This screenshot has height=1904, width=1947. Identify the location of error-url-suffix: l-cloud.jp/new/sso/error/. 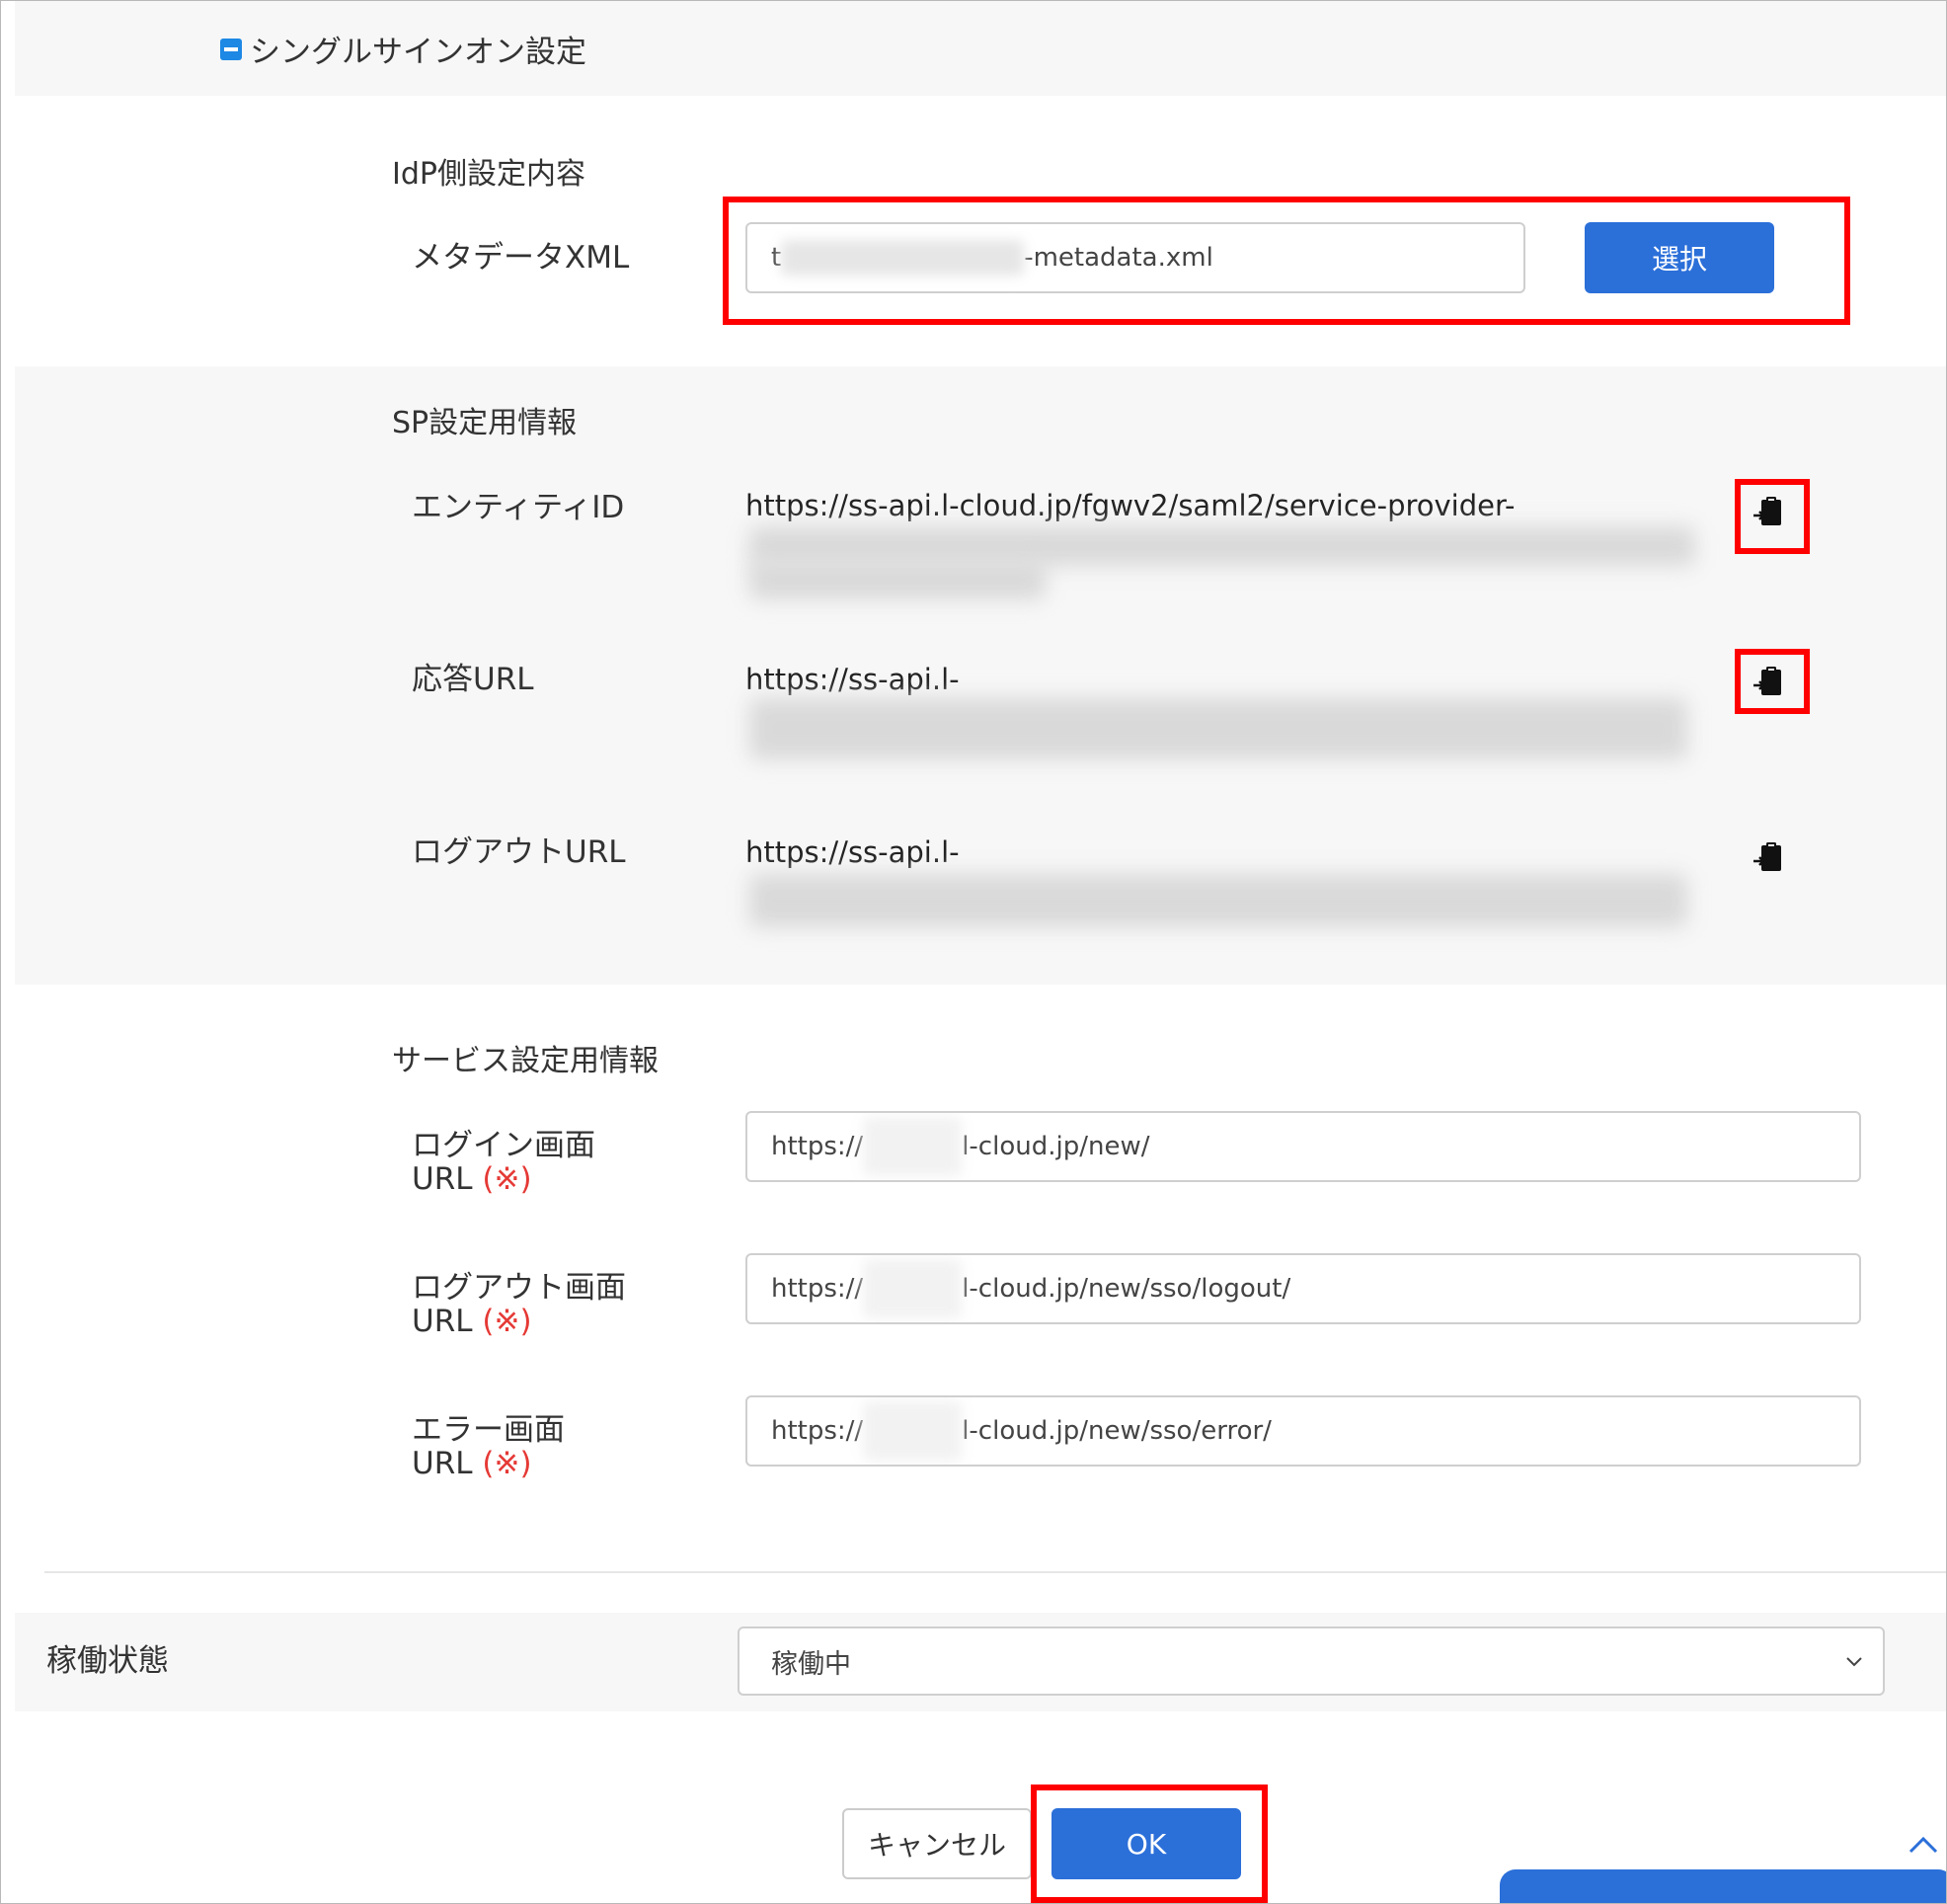
(1117, 1431).